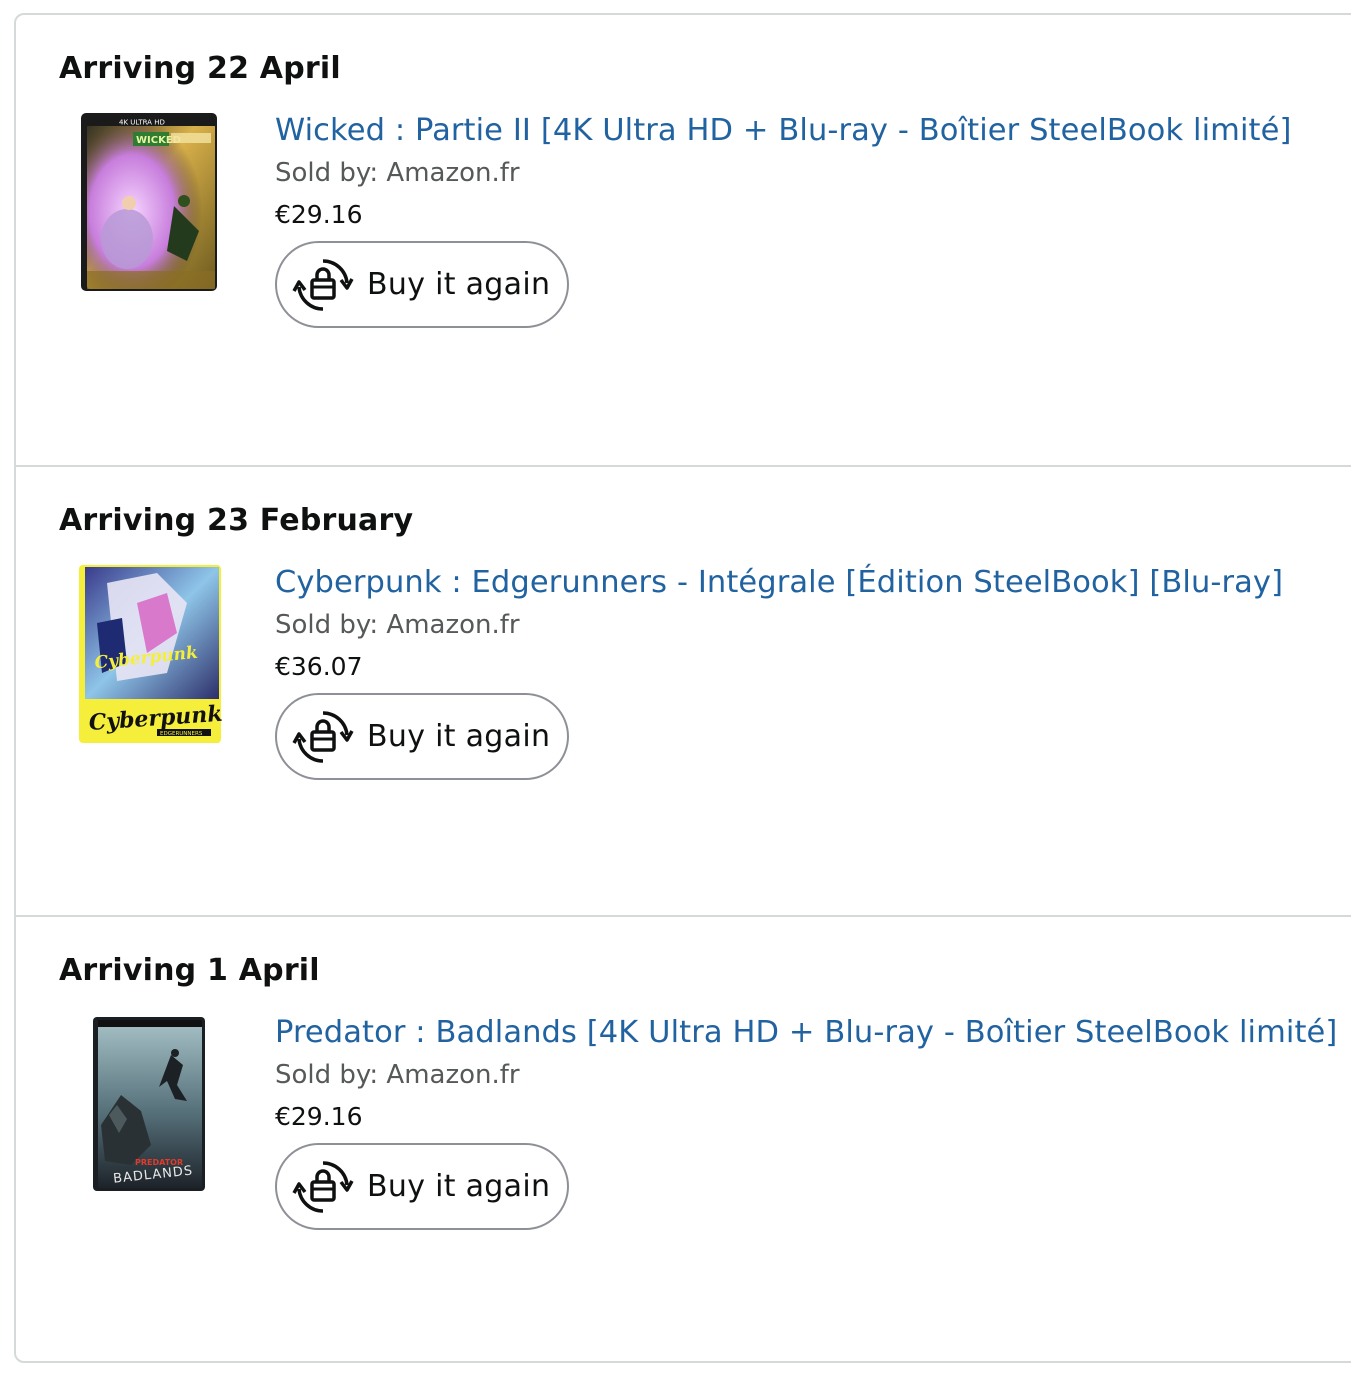  Describe the element at coordinates (181, 734) in the screenshot. I see `cover-subtitle: EDGERUNNERS` at that location.